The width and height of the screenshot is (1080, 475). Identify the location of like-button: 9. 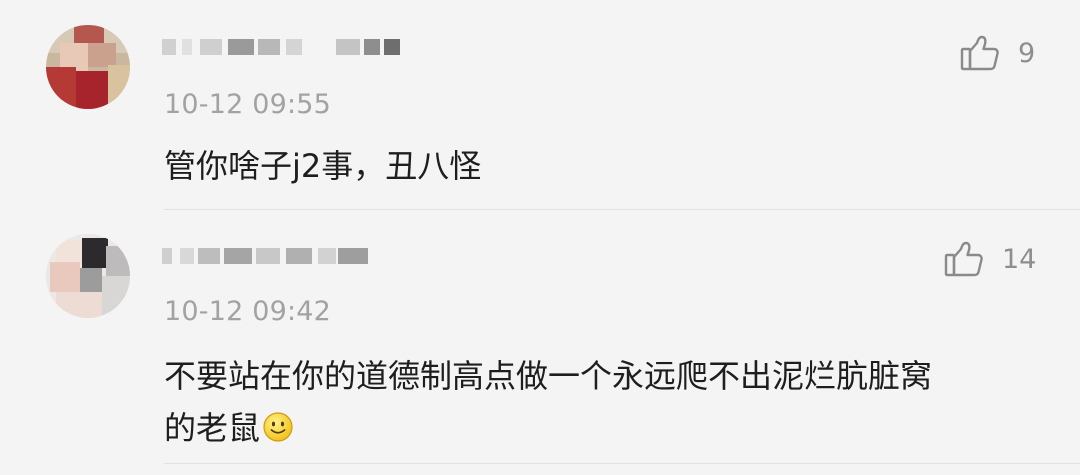
(997, 53).